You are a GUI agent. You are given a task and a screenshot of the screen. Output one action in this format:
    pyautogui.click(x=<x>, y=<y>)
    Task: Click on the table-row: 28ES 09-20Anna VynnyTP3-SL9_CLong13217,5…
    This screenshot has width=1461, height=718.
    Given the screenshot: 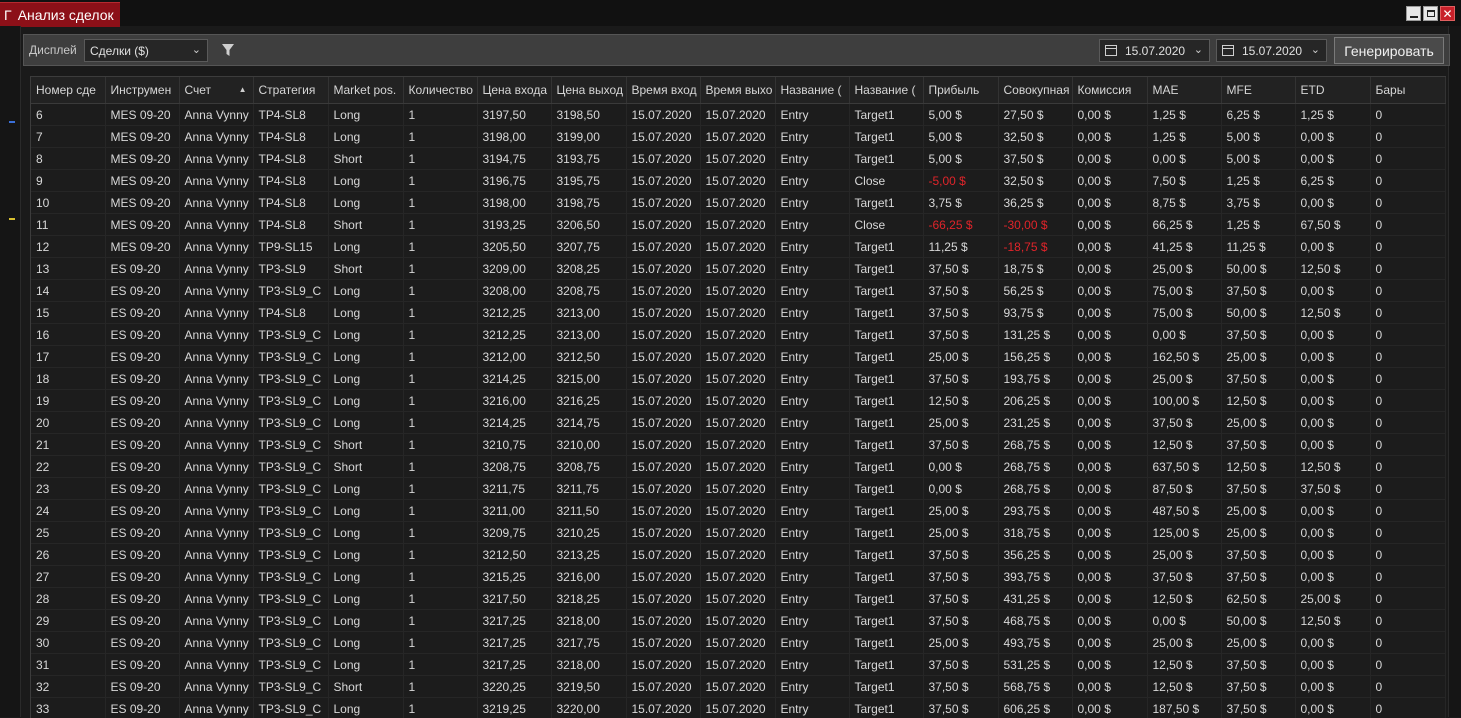 What is the action you would take?
    pyautogui.click(x=738, y=599)
    